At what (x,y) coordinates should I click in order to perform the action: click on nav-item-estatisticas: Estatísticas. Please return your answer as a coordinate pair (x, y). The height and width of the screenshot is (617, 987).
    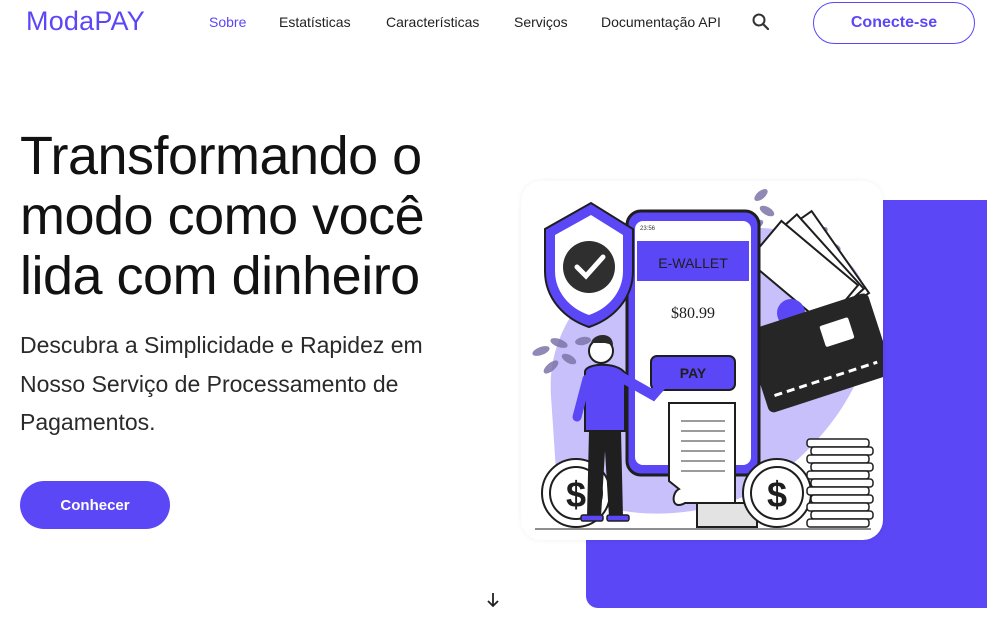
    Looking at the image, I should click on (315, 22).